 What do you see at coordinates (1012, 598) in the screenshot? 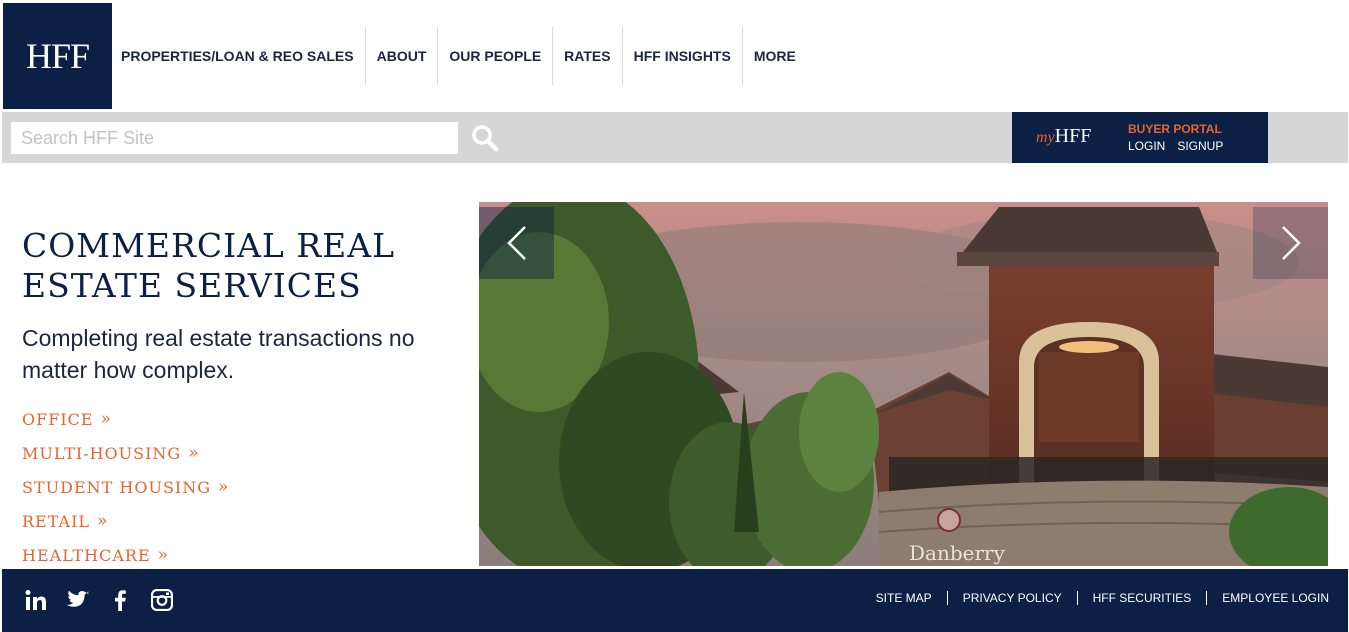
I see `footer-link-privacy-policy: PRIVACY POLICY` at bounding box center [1012, 598].